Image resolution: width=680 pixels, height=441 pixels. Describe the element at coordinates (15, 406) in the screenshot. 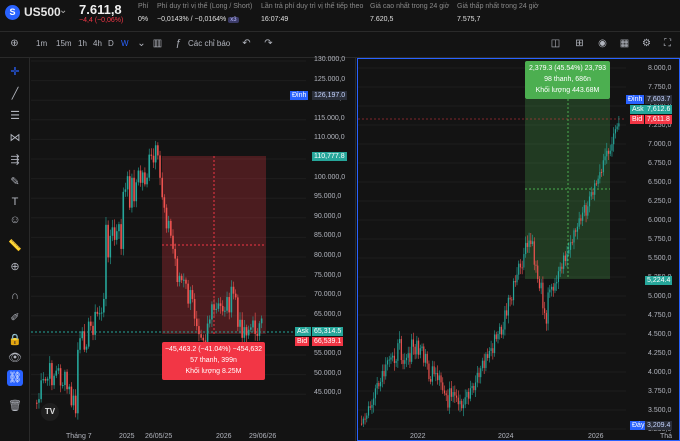

I see `trash-icon: 🗑` at that location.